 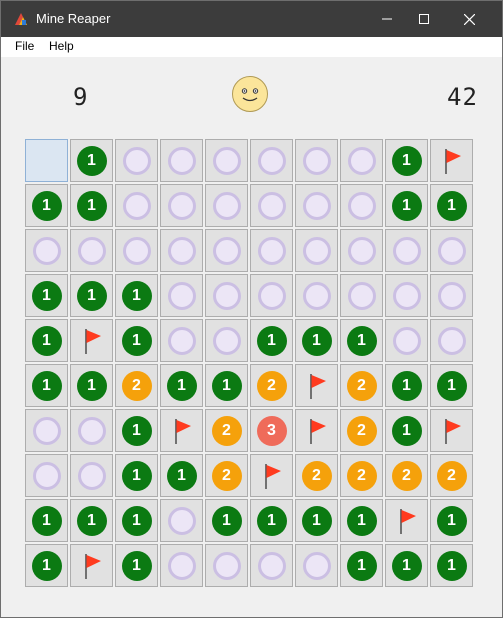 I want to click on close-button, so click(x=469, y=19).